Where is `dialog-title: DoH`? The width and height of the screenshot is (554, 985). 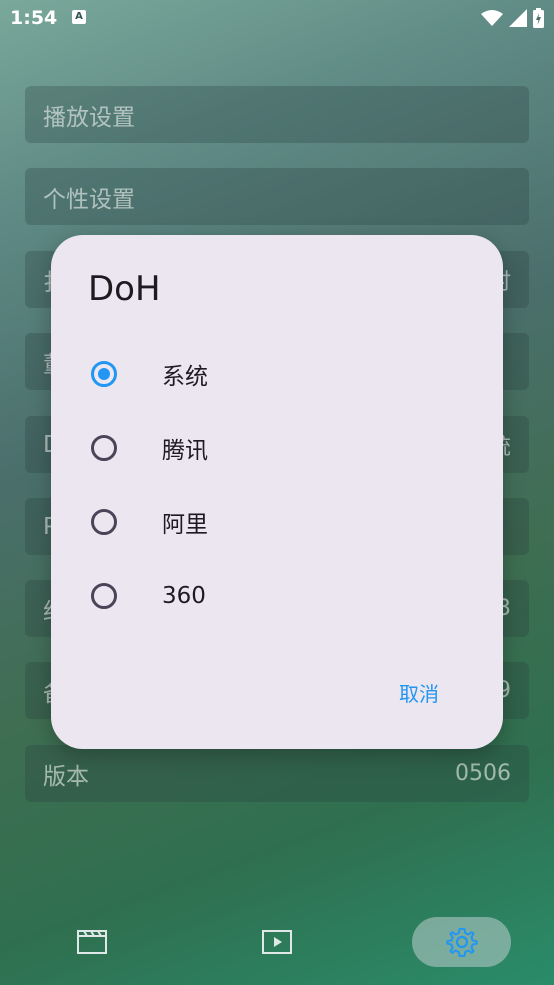
dialog-title: DoH is located at coordinates (124, 289).